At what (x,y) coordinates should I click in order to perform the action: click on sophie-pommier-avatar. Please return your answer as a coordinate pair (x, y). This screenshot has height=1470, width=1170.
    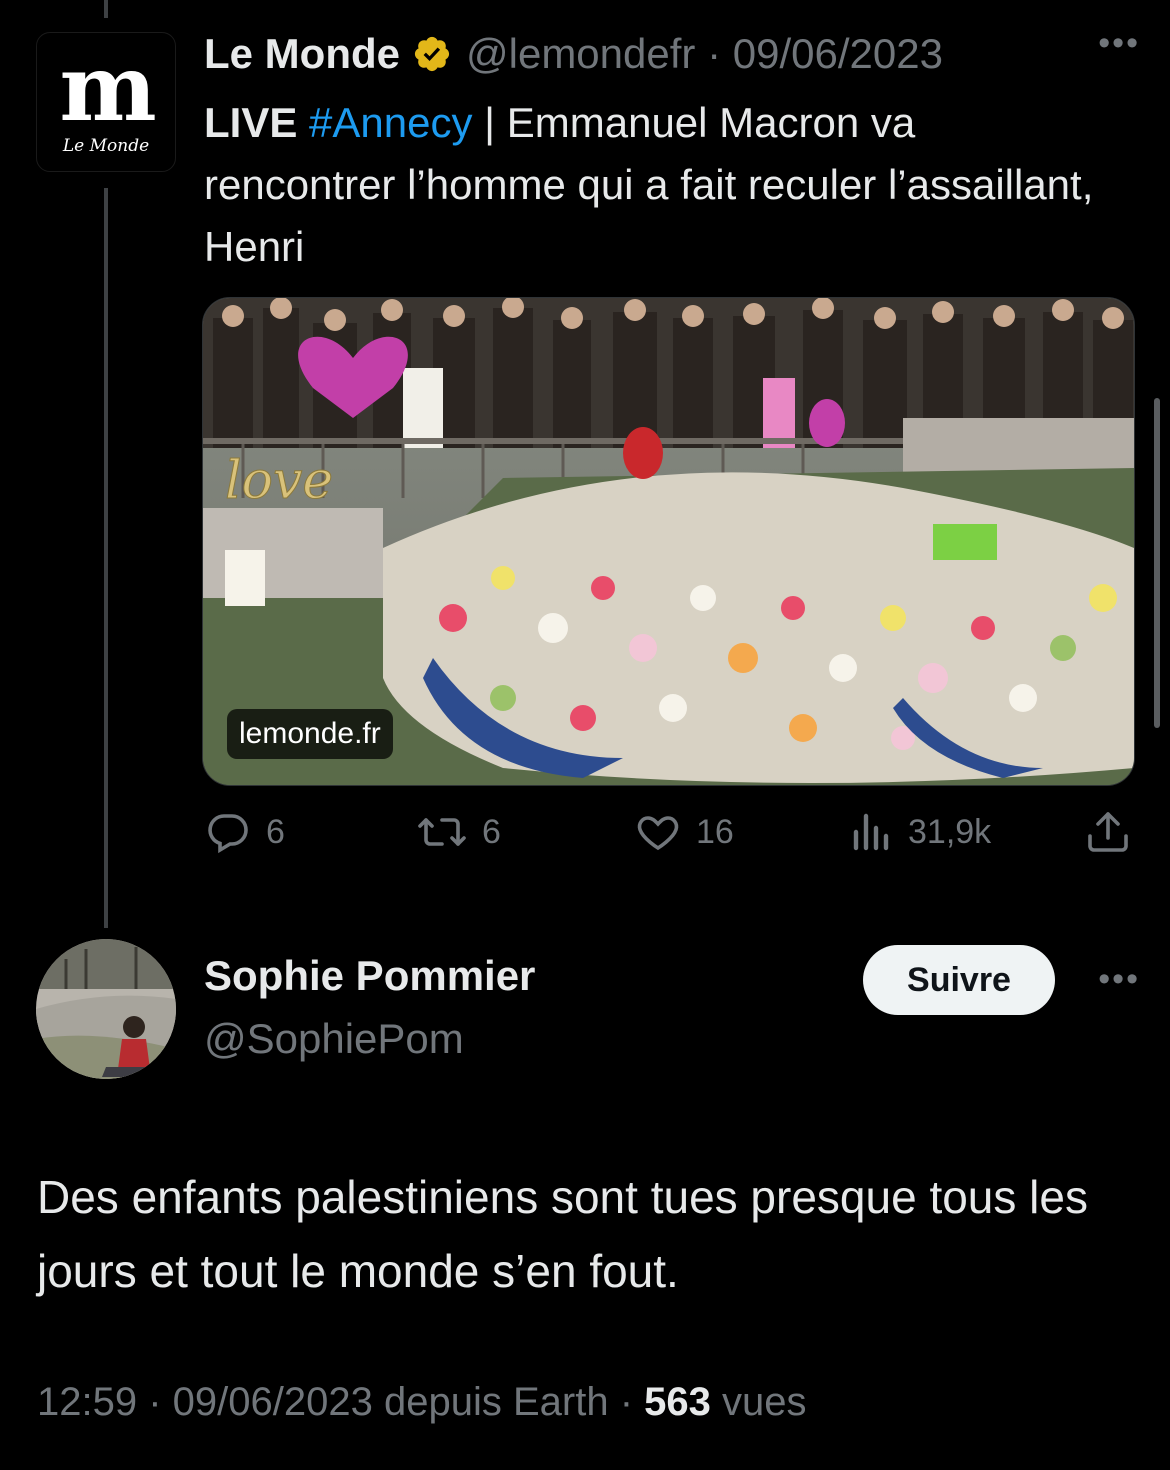
    Looking at the image, I should click on (106, 1009).